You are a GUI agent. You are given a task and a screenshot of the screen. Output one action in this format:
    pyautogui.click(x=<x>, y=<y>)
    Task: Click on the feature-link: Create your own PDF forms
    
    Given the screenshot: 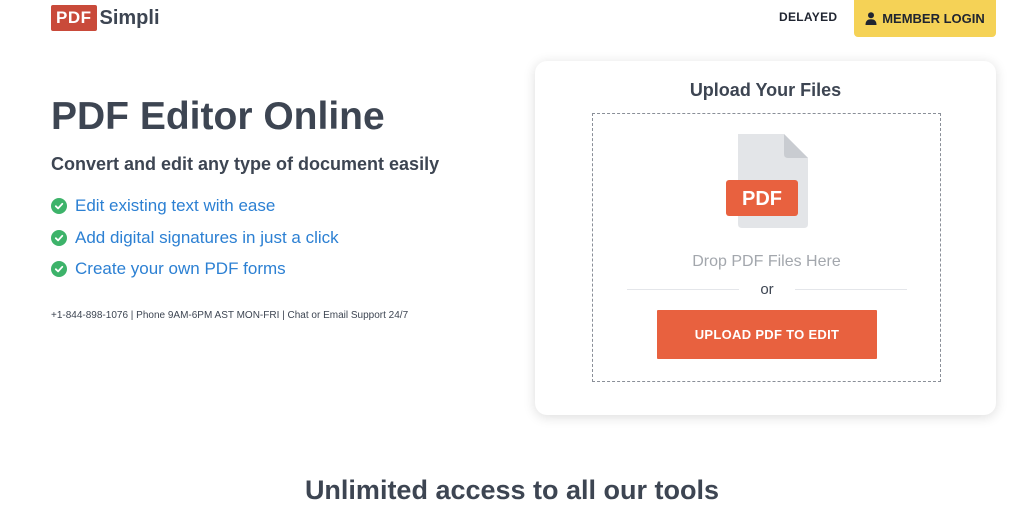 What is the action you would take?
    pyautogui.click(x=180, y=269)
    